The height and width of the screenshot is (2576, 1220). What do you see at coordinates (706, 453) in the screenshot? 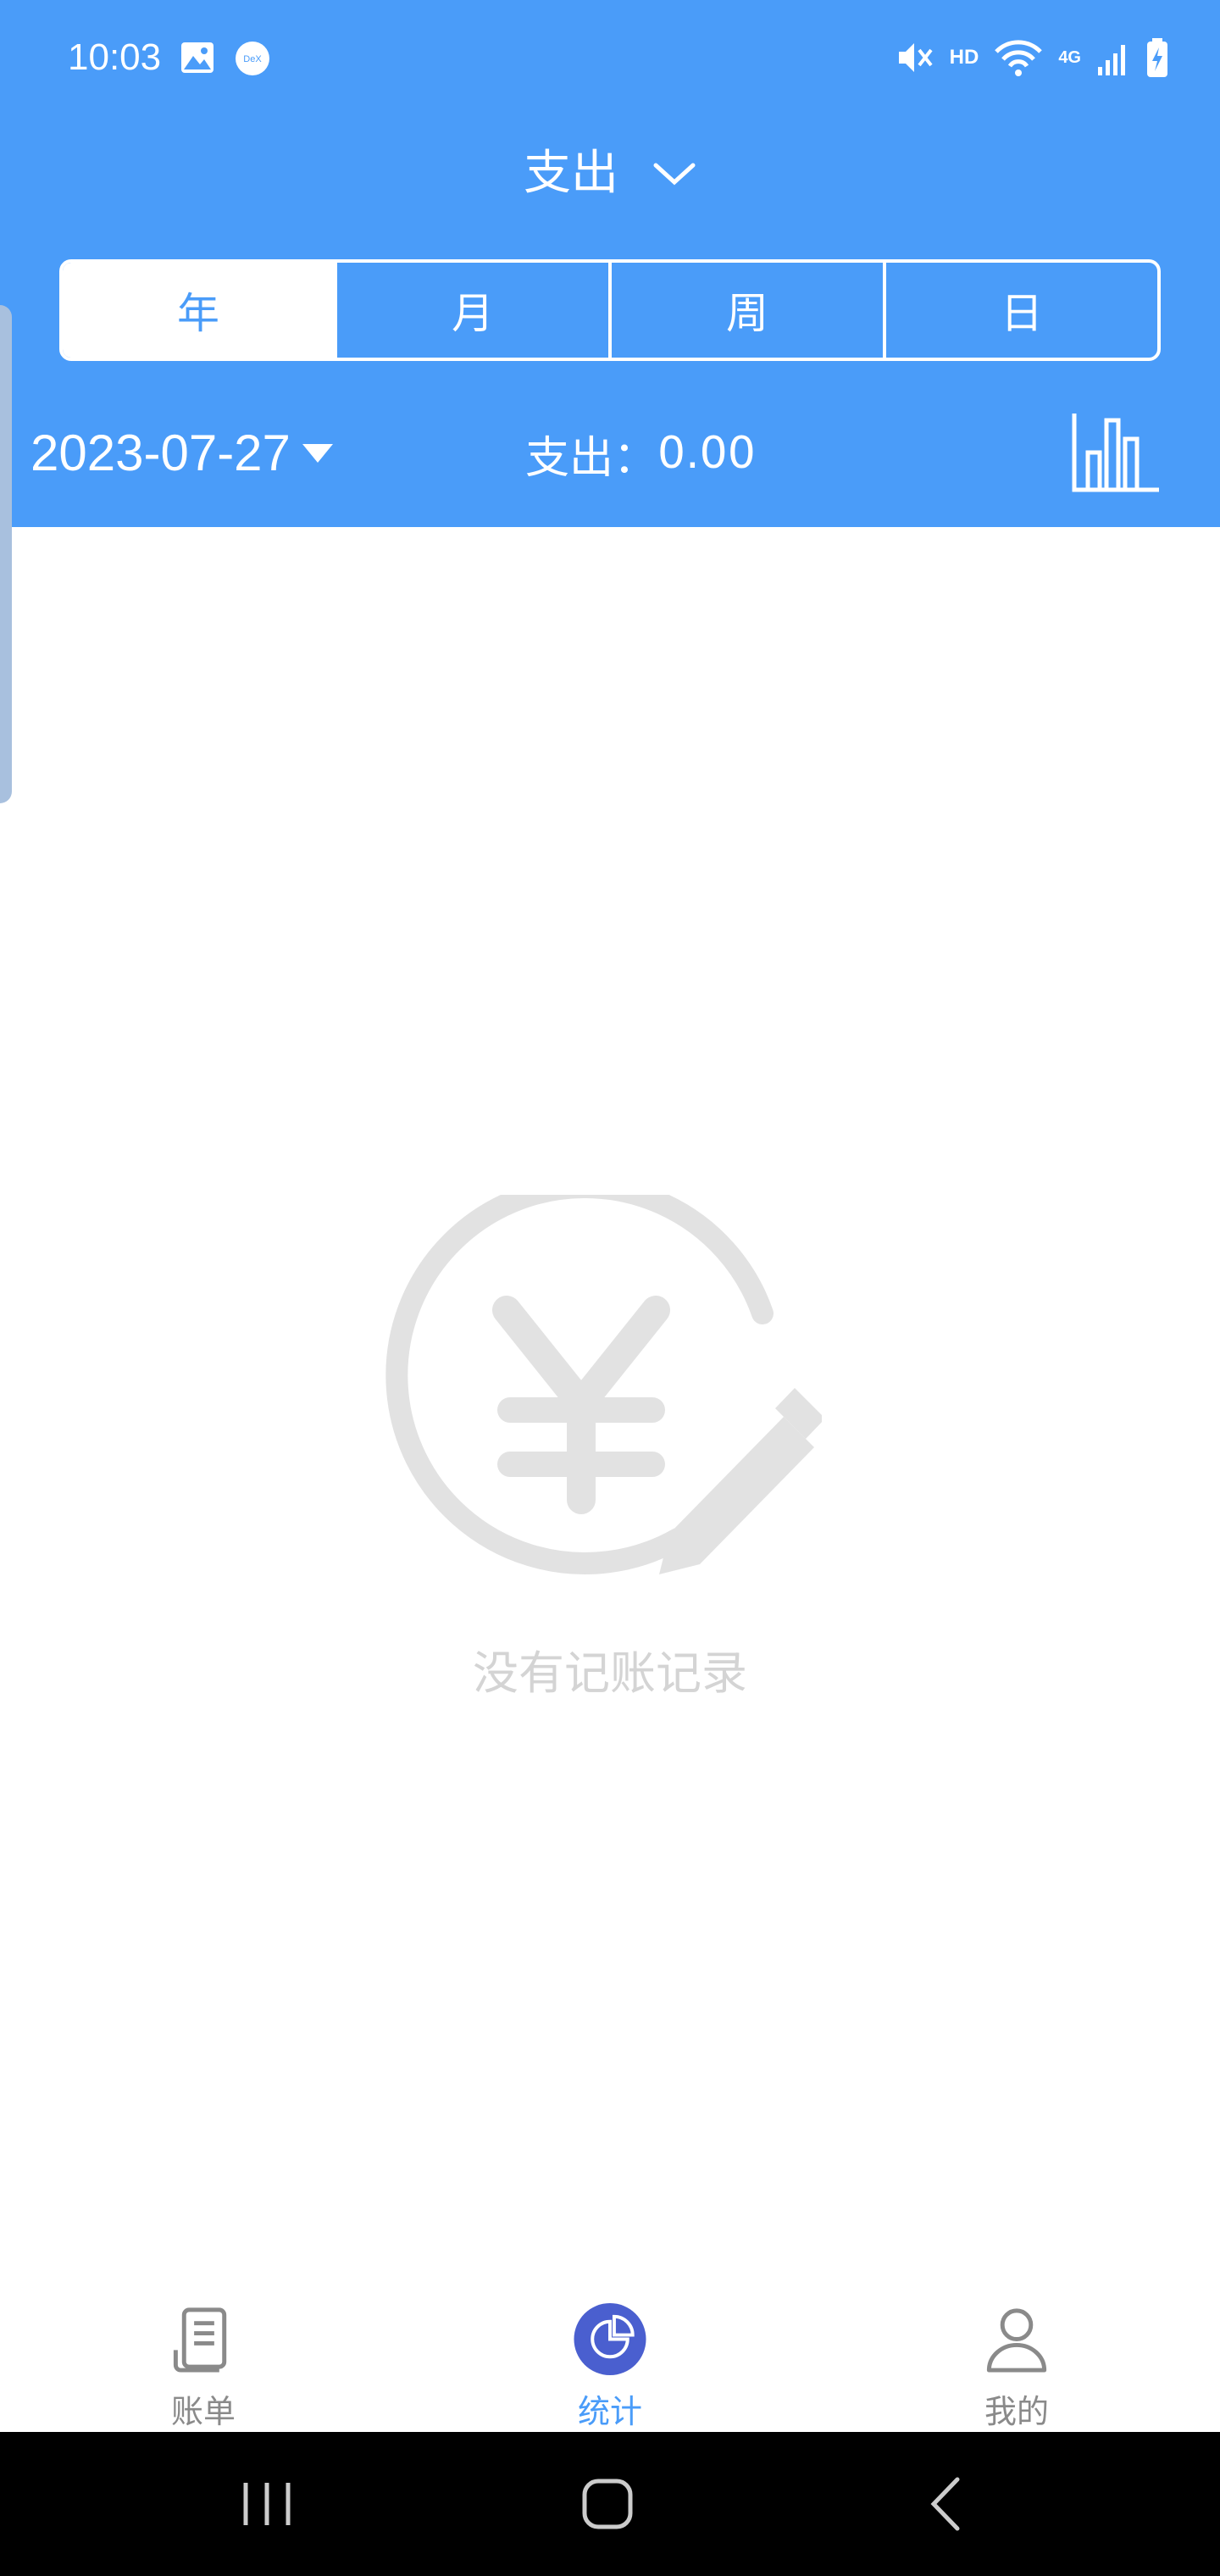
I see `total-value: 0.00` at bounding box center [706, 453].